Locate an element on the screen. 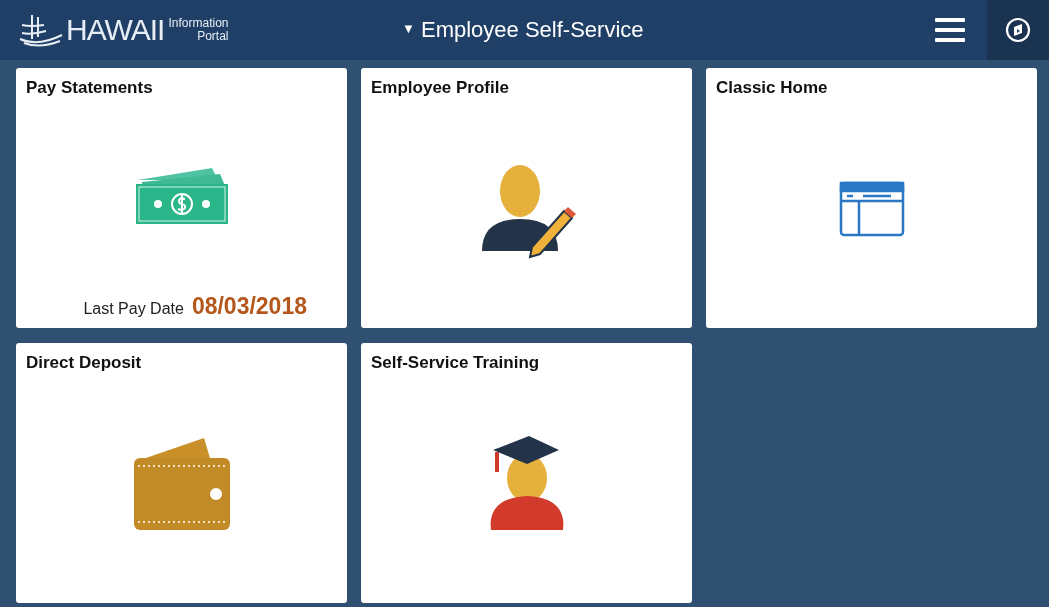  compass-icon is located at coordinates (1018, 30).